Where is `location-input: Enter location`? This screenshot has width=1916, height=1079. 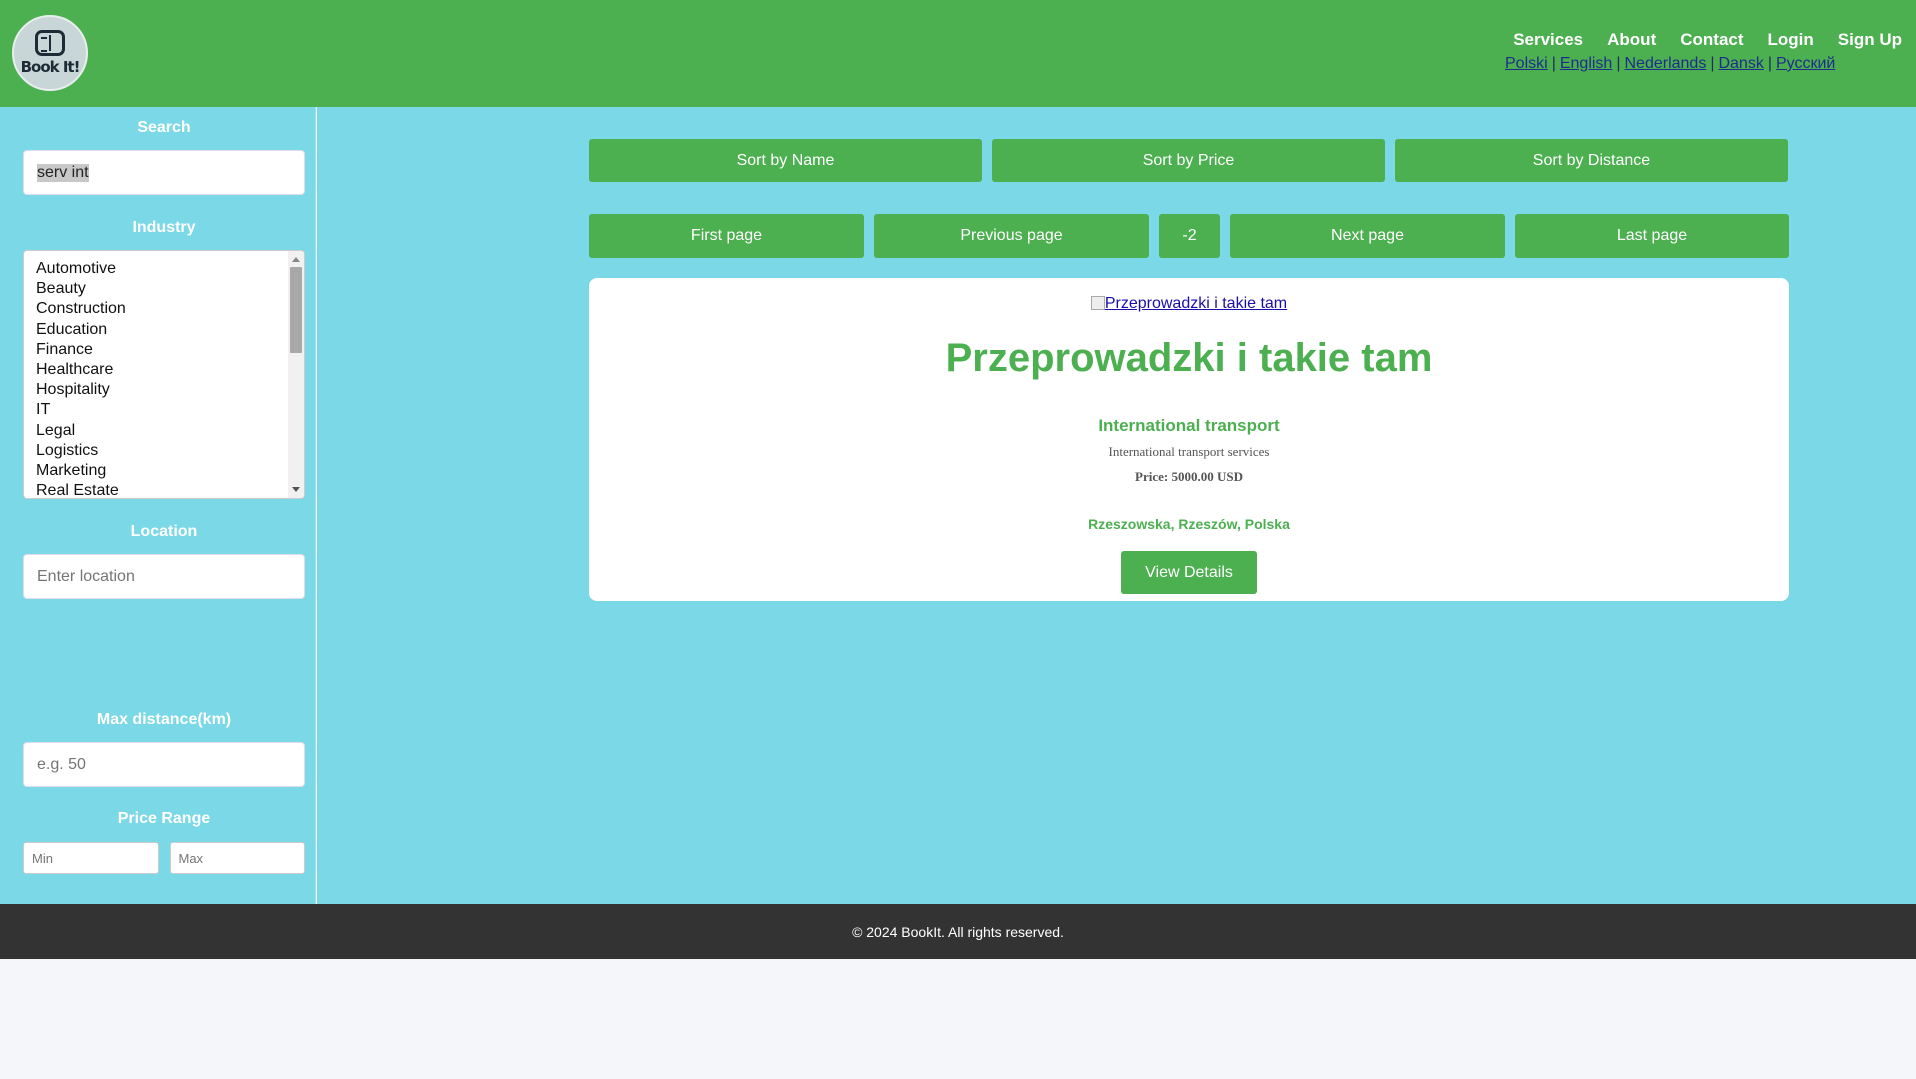 location-input: Enter location is located at coordinates (164, 576).